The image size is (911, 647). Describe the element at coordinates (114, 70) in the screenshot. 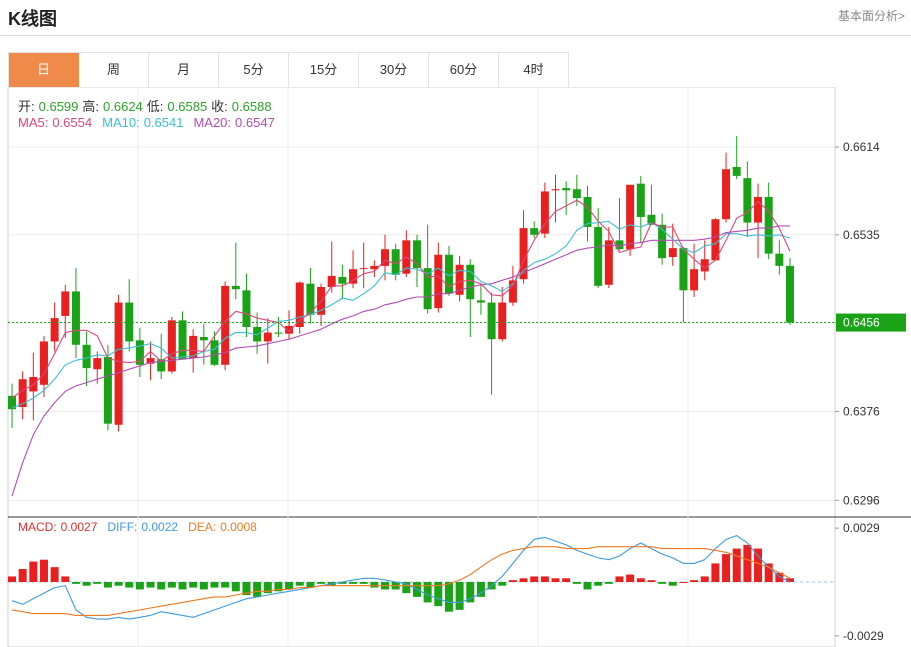

I see `tab-period-1: 周` at that location.